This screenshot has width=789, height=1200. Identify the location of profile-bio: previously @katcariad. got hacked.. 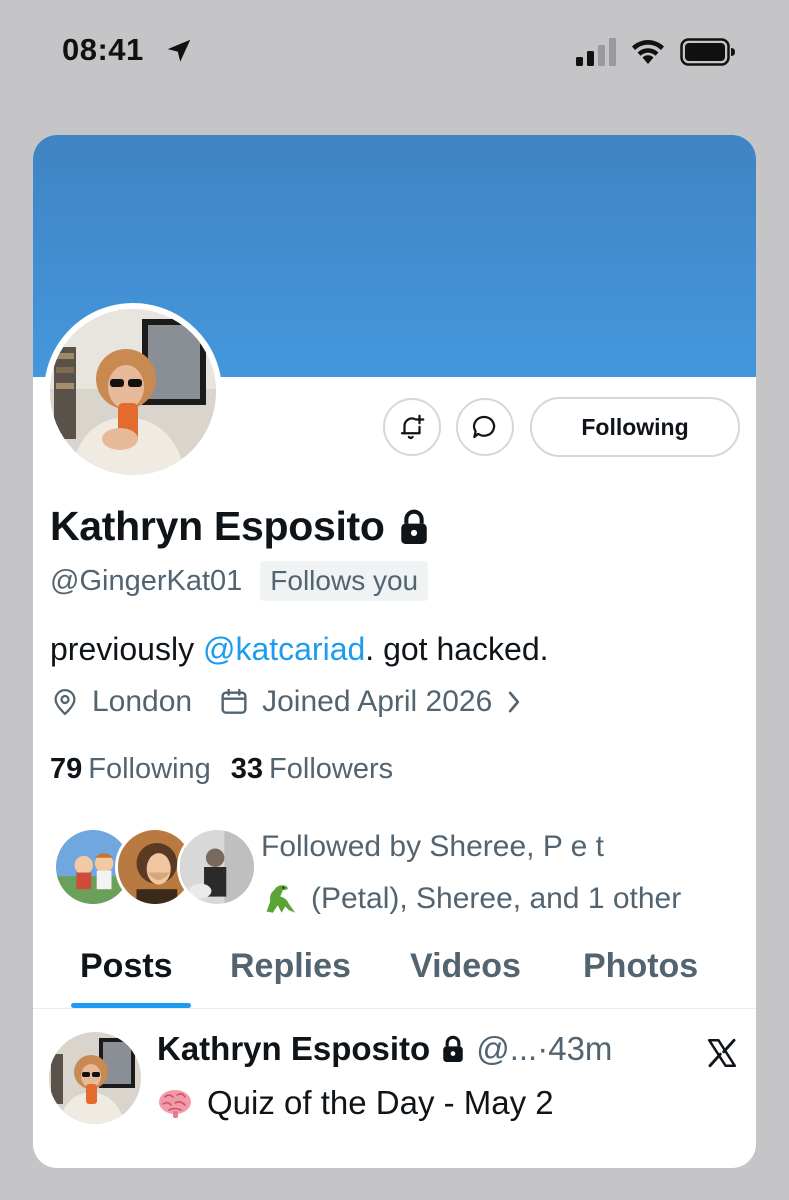
(299, 649).